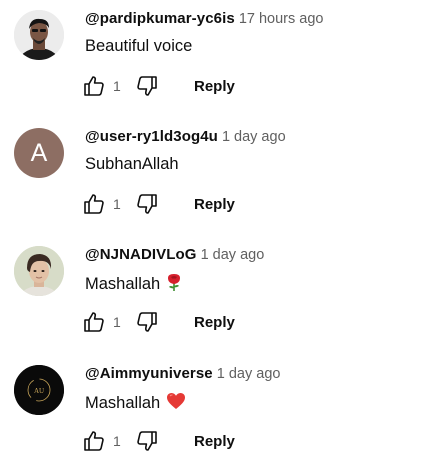 This screenshot has width=432, height=462. I want to click on comment-header: @pardipkumar-yc6is 17 hours ago, so click(204, 18).